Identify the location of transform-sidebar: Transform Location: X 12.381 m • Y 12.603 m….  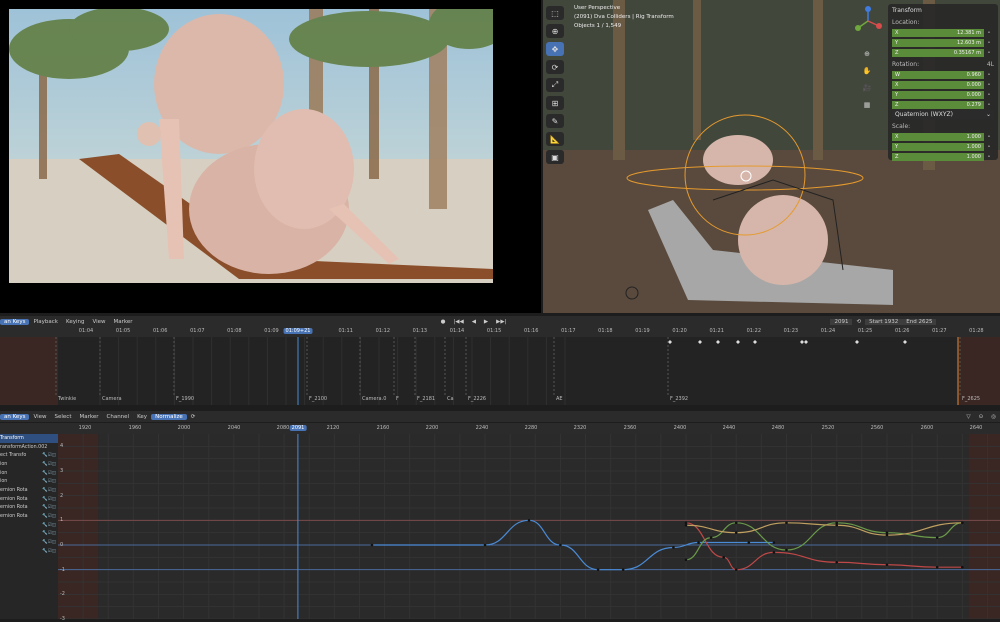
(943, 82).